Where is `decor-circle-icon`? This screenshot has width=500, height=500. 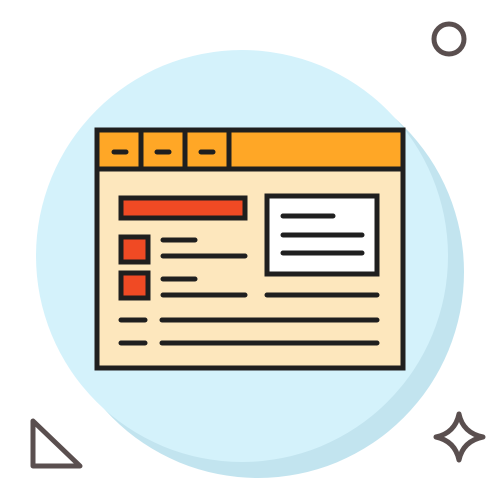 decor-circle-icon is located at coordinates (449, 39).